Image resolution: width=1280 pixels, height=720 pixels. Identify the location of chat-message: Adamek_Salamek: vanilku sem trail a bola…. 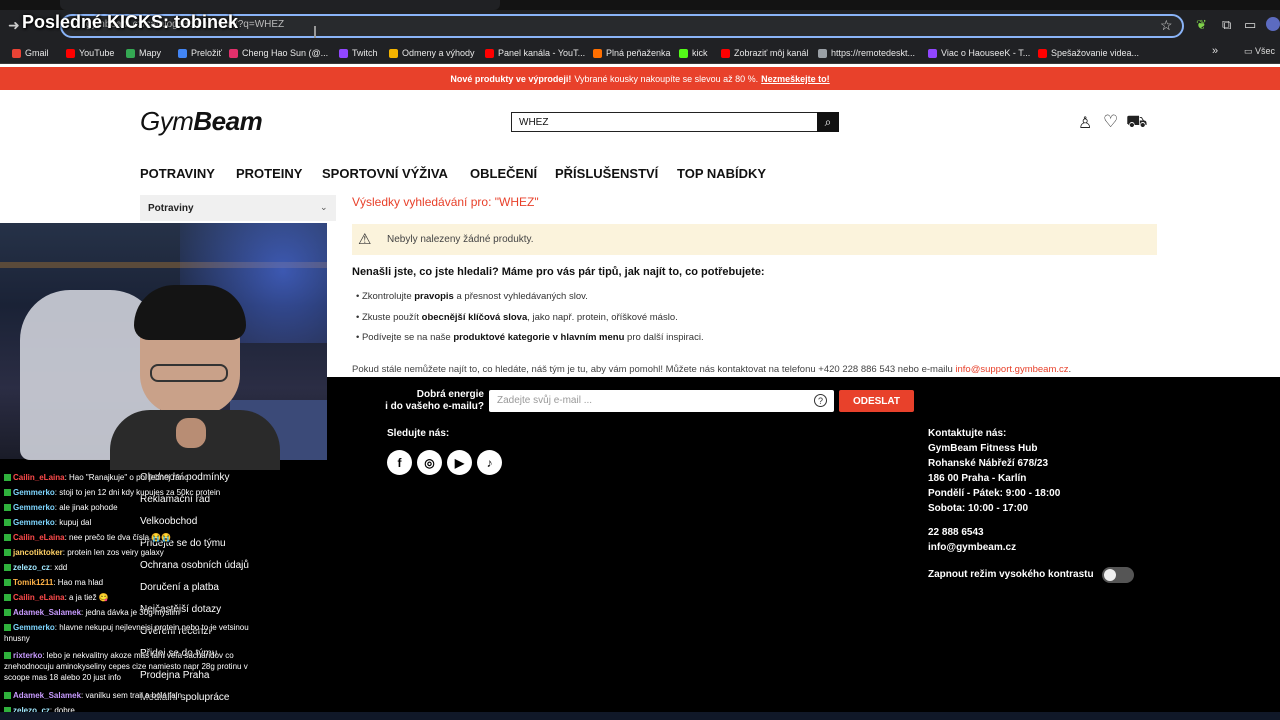
(133, 695).